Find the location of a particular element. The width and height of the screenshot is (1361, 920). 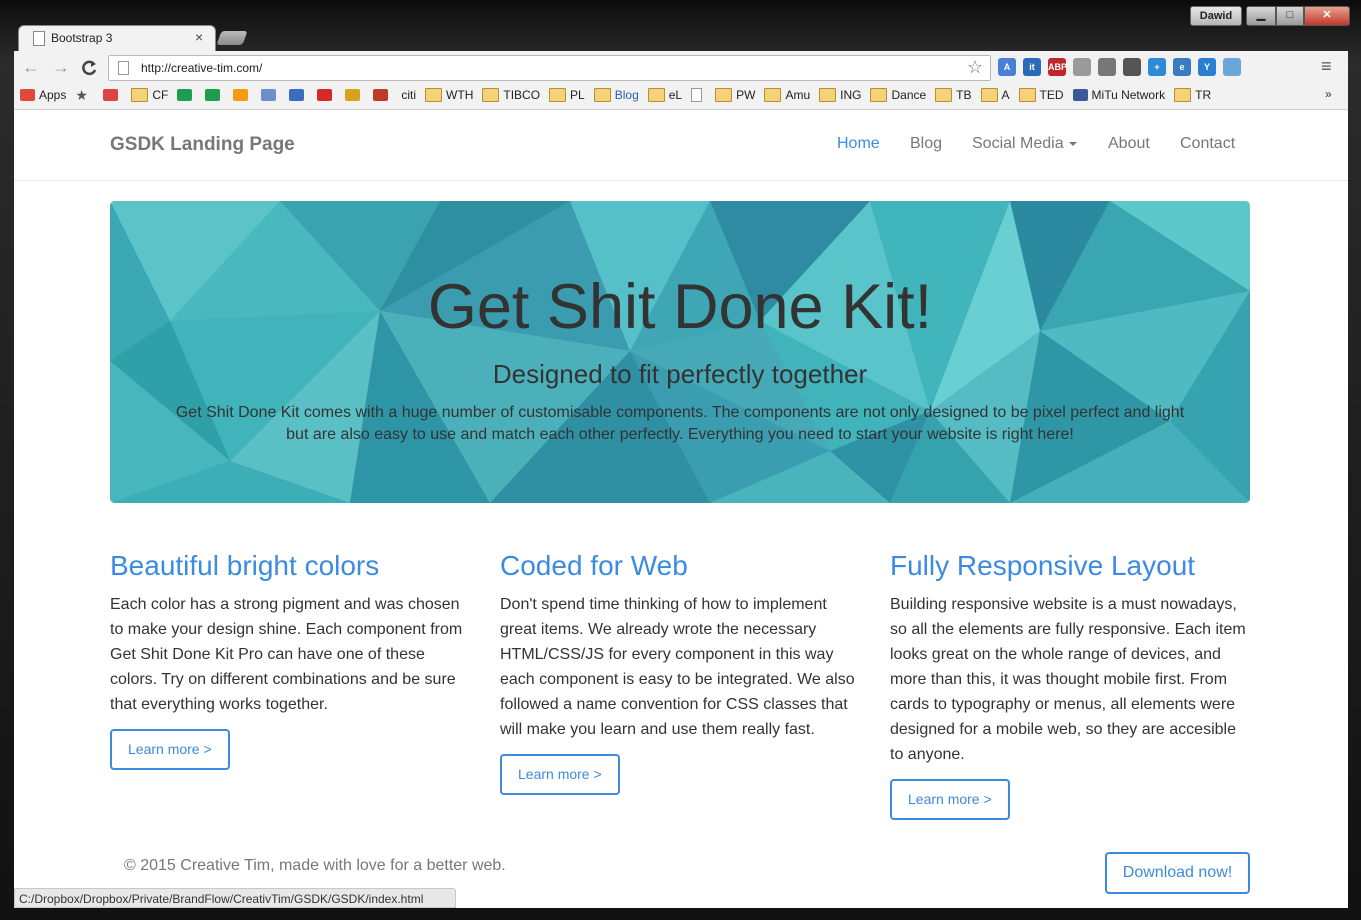

nav-social-media: Social Media is located at coordinates (1024, 144).